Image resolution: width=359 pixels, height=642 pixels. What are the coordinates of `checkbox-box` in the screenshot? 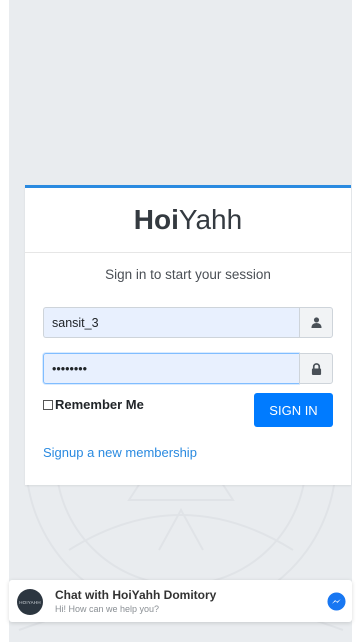 It's located at (48, 404).